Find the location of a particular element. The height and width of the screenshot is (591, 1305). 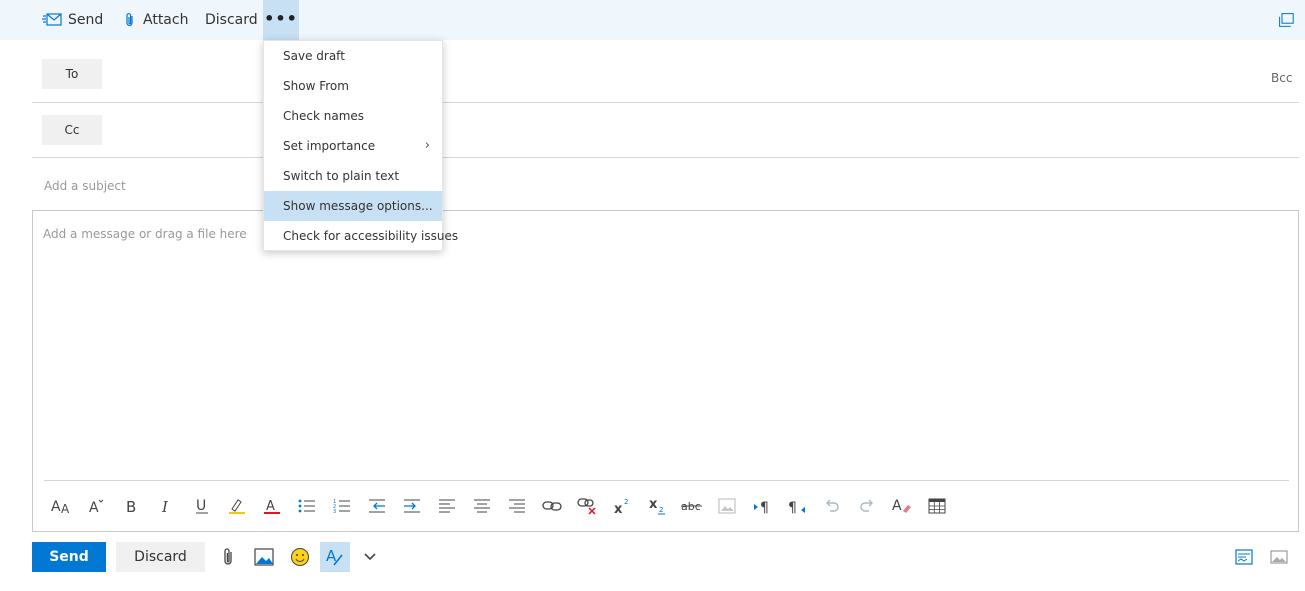

font-color-button: A is located at coordinates (271, 506).